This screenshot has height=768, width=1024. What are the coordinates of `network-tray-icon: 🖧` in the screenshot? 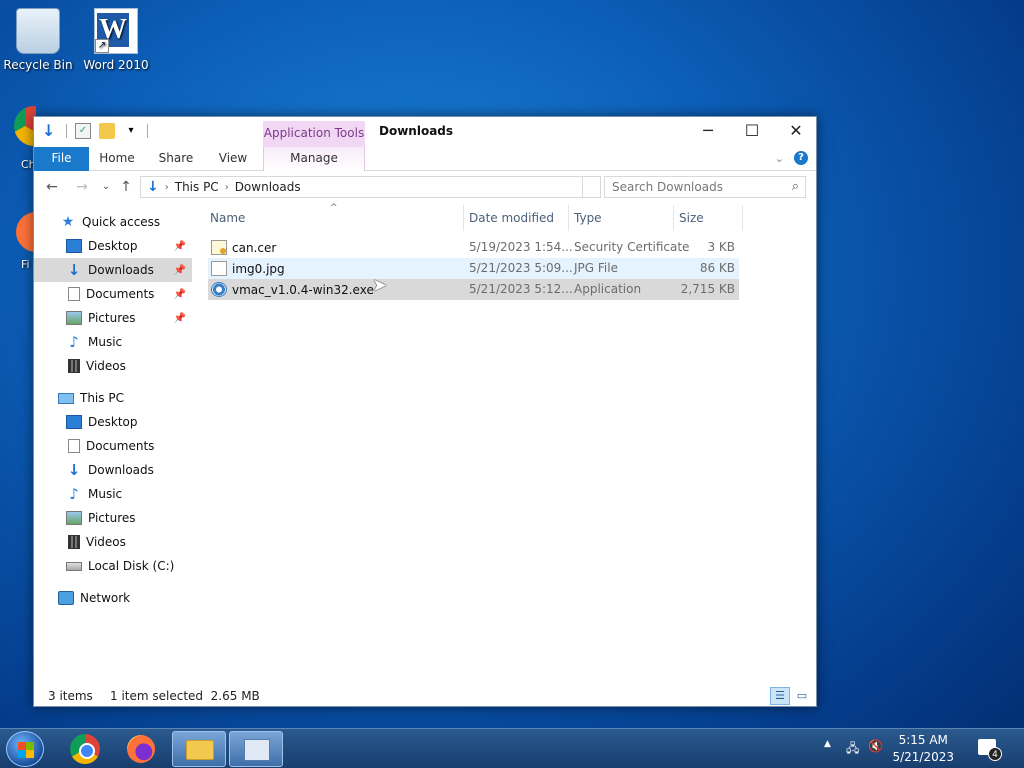 It's located at (852, 749).